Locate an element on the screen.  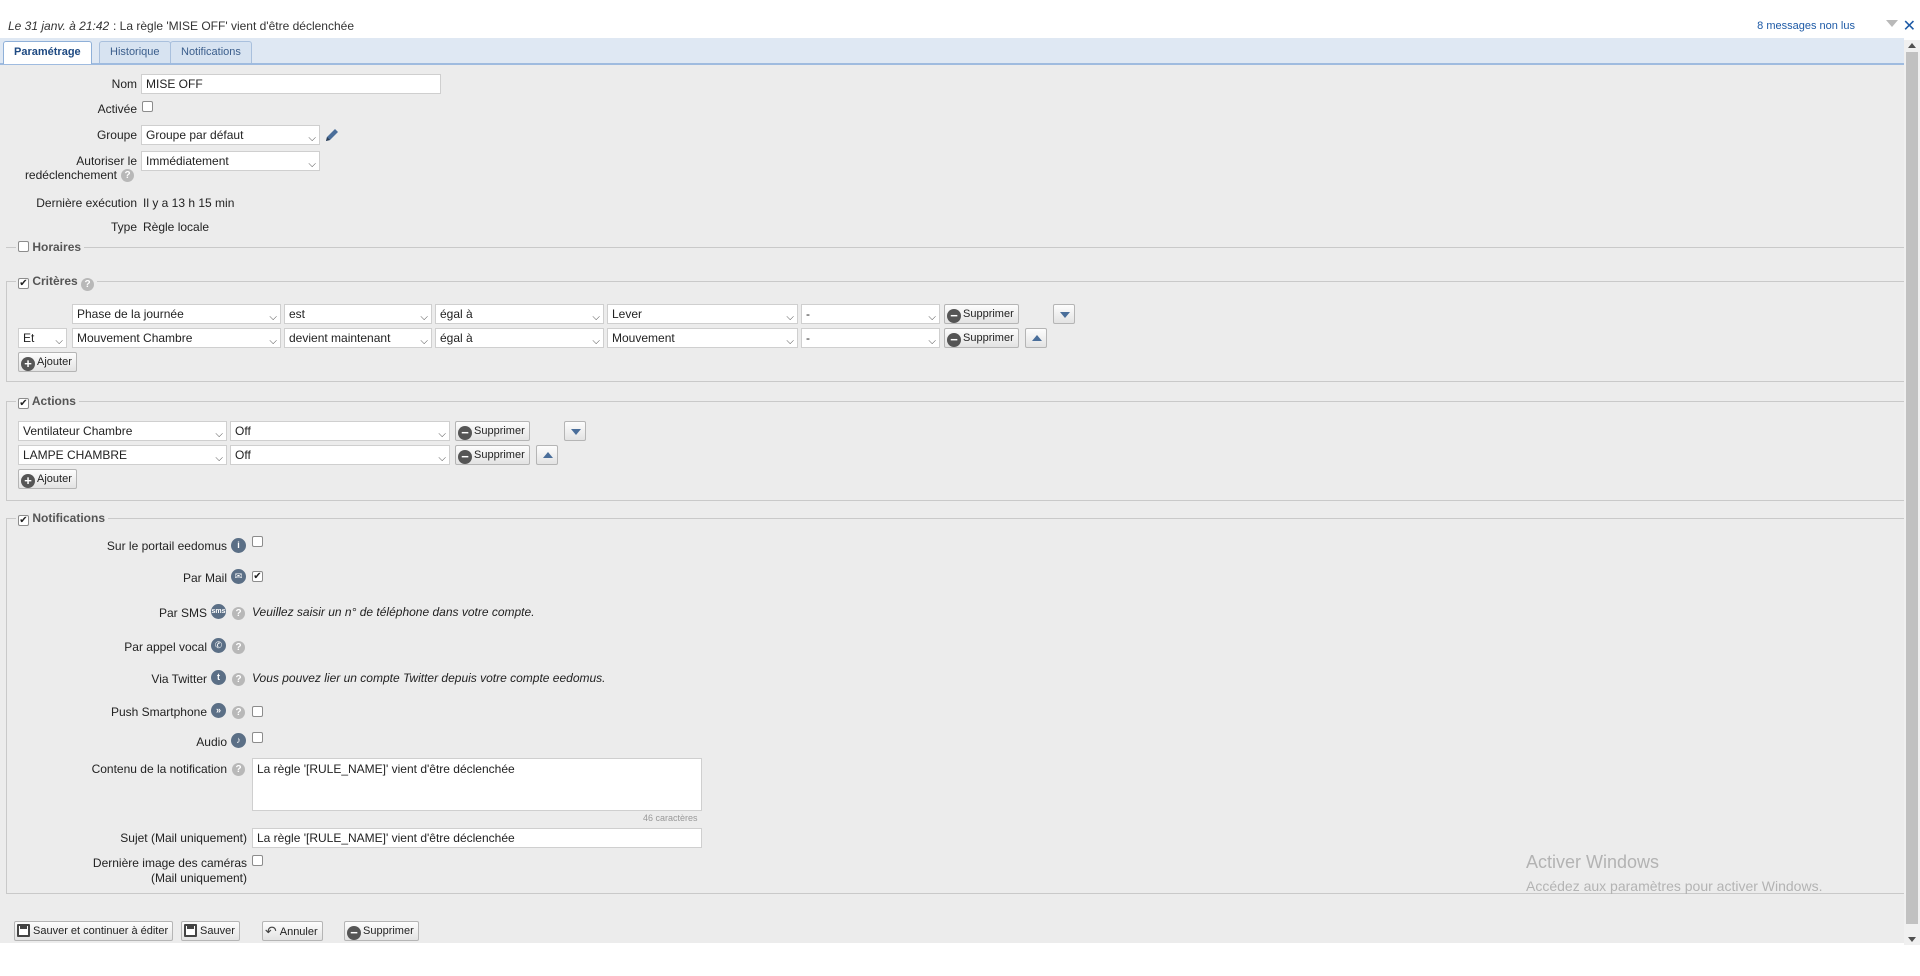
horaires-divider is located at coordinates (955, 247).